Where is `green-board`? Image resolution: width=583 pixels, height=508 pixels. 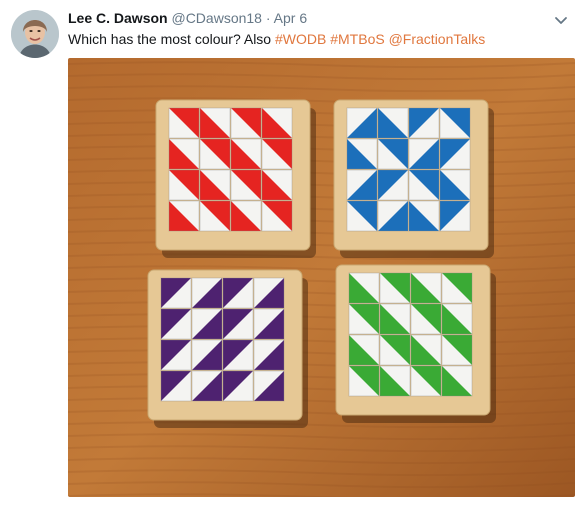
green-board is located at coordinates (415, 343).